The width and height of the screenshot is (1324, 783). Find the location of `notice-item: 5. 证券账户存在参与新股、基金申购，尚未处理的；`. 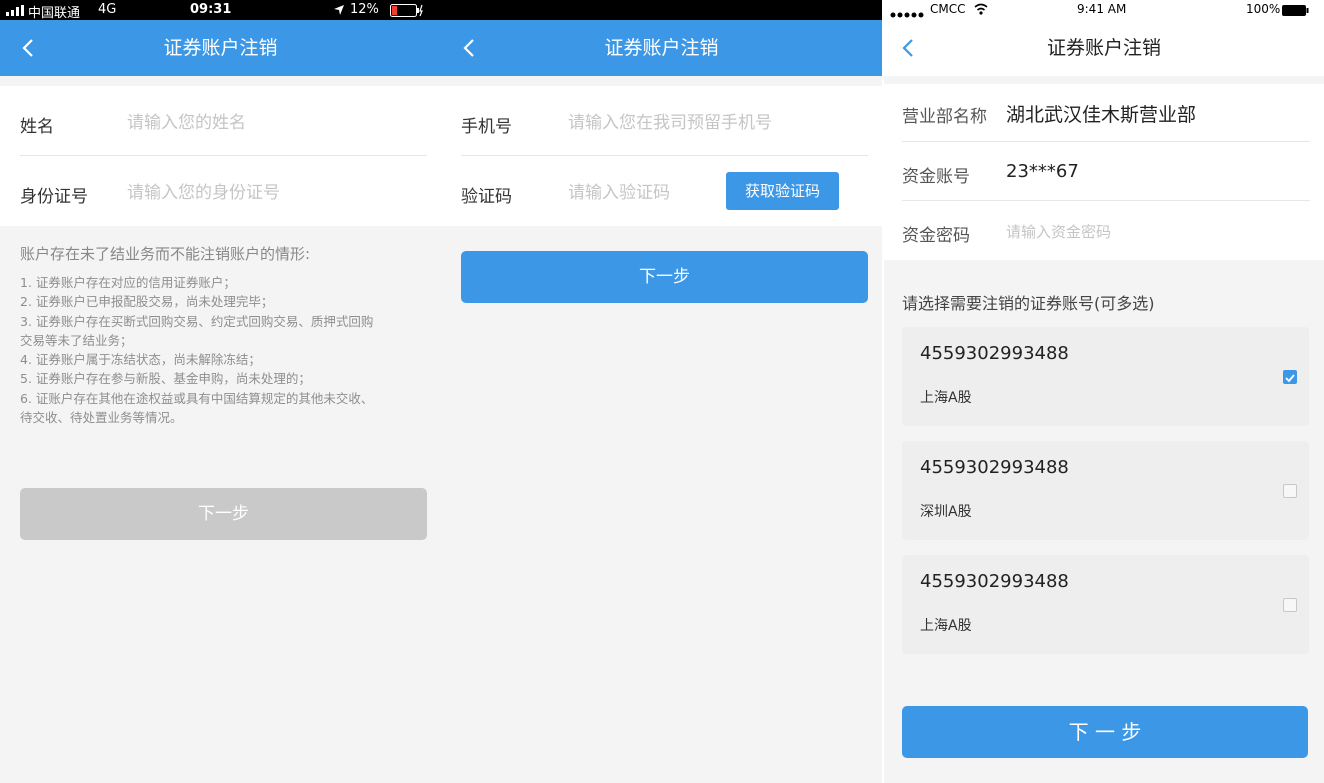

notice-item: 5. 证券账户存在参与新股、基金申购，尚未处理的； is located at coordinates (165, 379).